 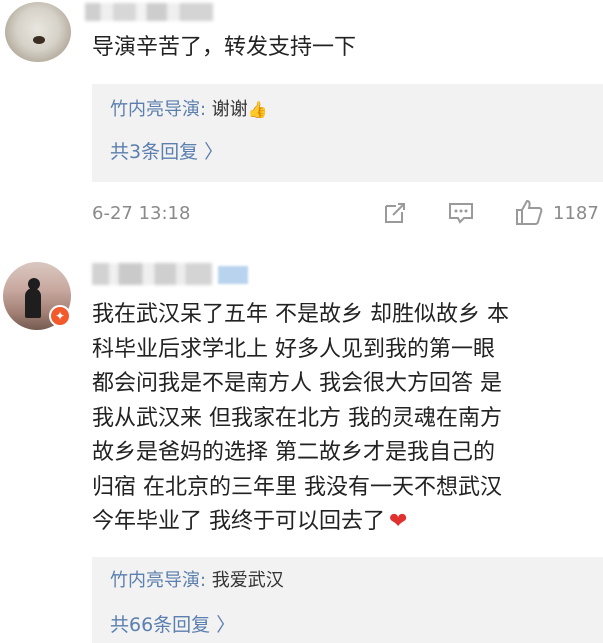 I want to click on reply-preview-box: 竹内亮导演: 我爱武汉 共66条回复 〉, so click(x=347, y=600).